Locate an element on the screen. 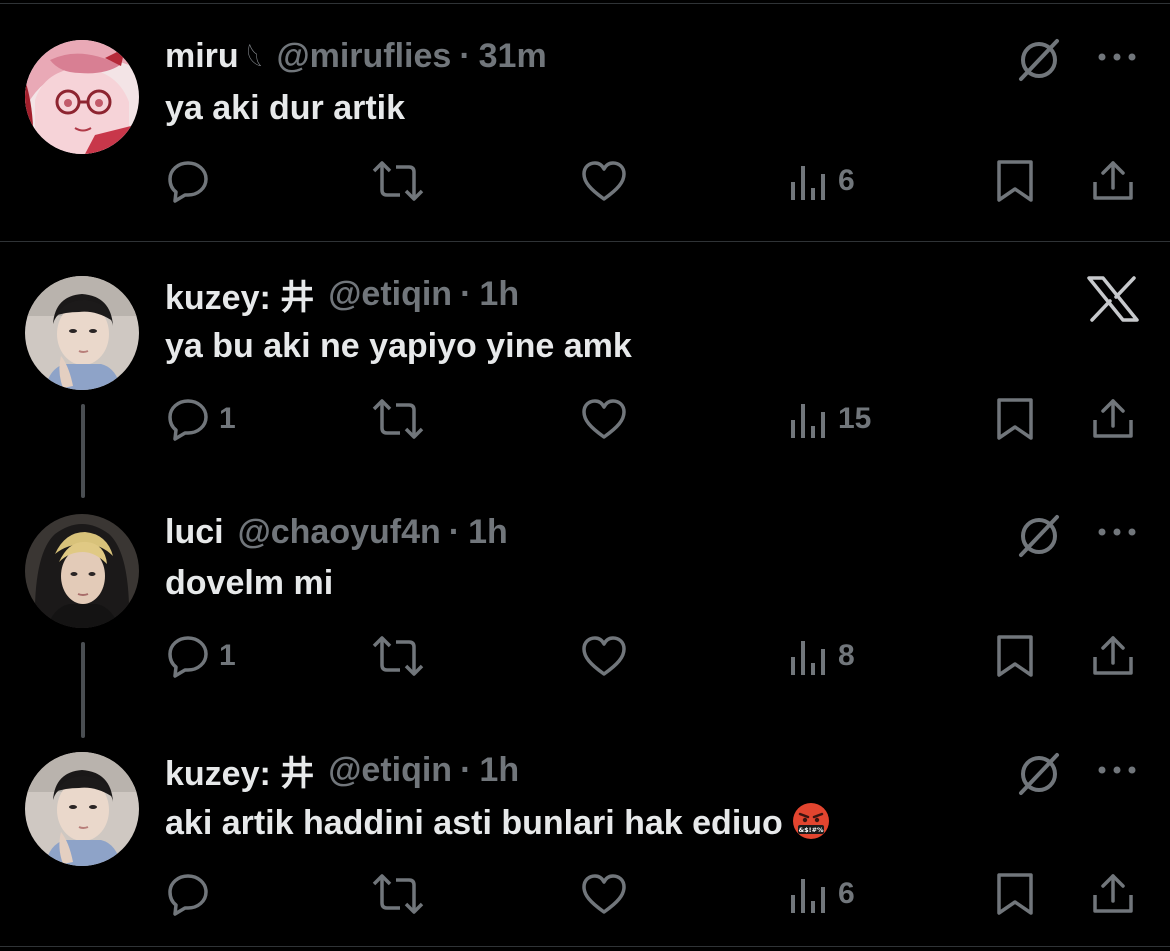  avatar-anime-illustration is located at coordinates (82, 97).